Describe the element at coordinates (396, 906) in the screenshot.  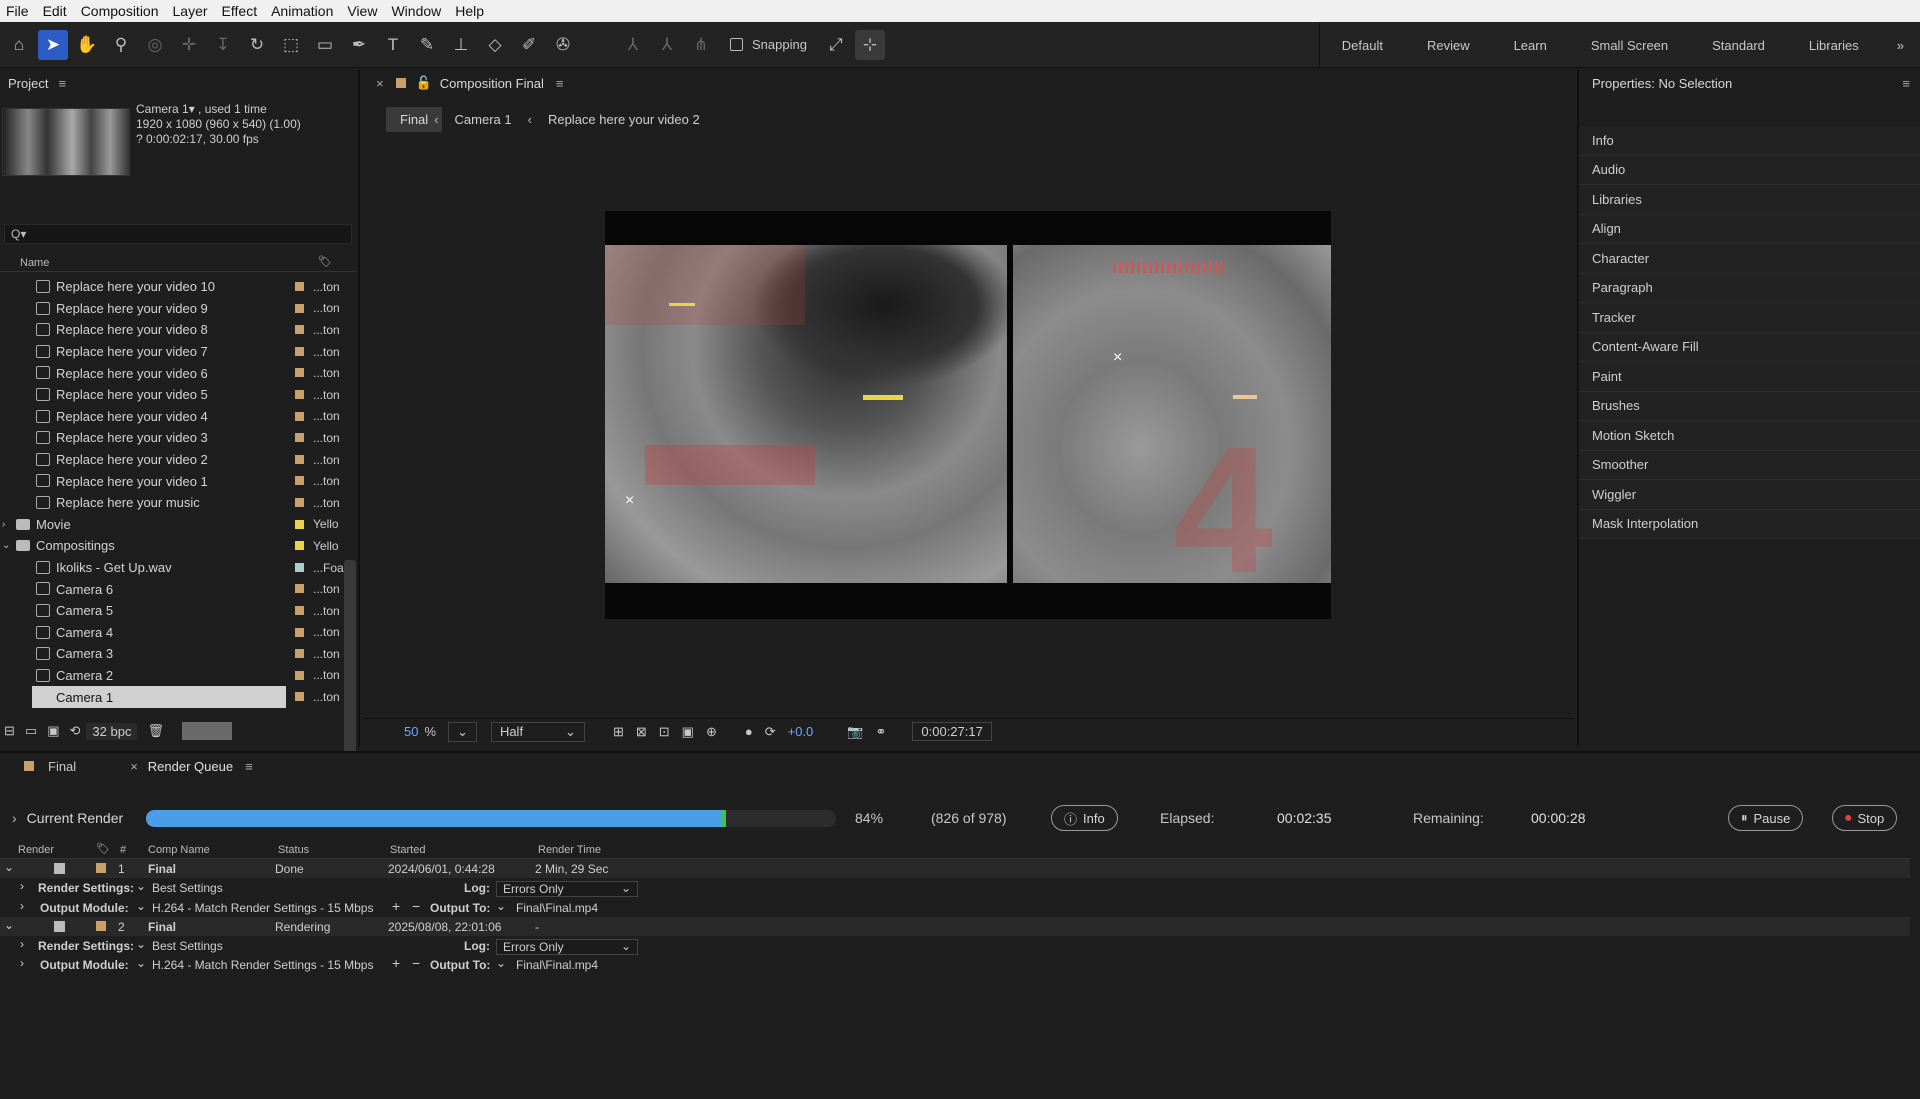
I see `add-output-icon: +` at that location.